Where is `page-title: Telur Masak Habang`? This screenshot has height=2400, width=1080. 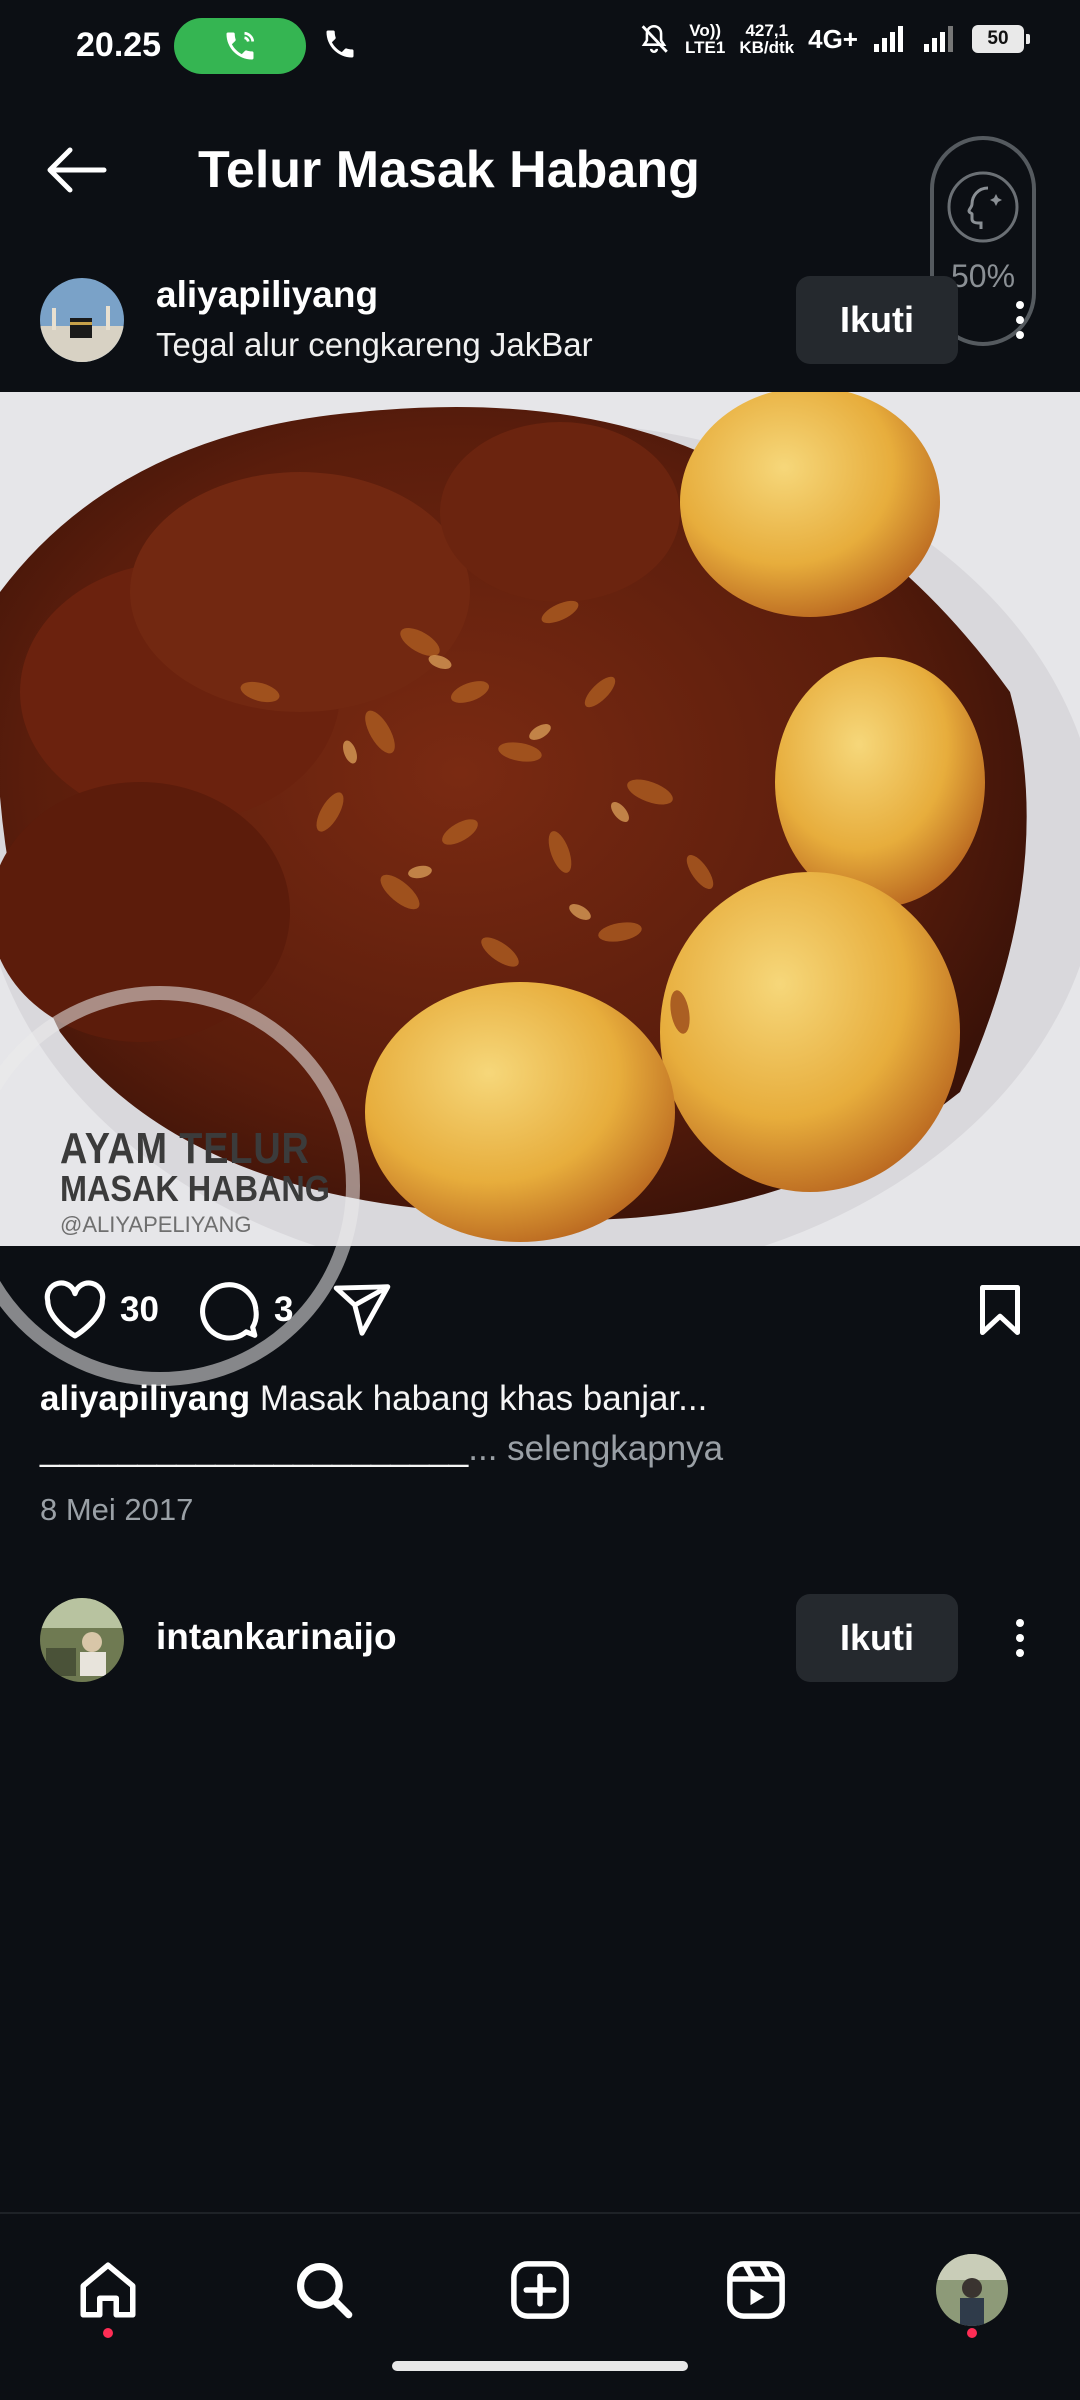
page-title: Telur Masak Habang is located at coordinates (449, 170).